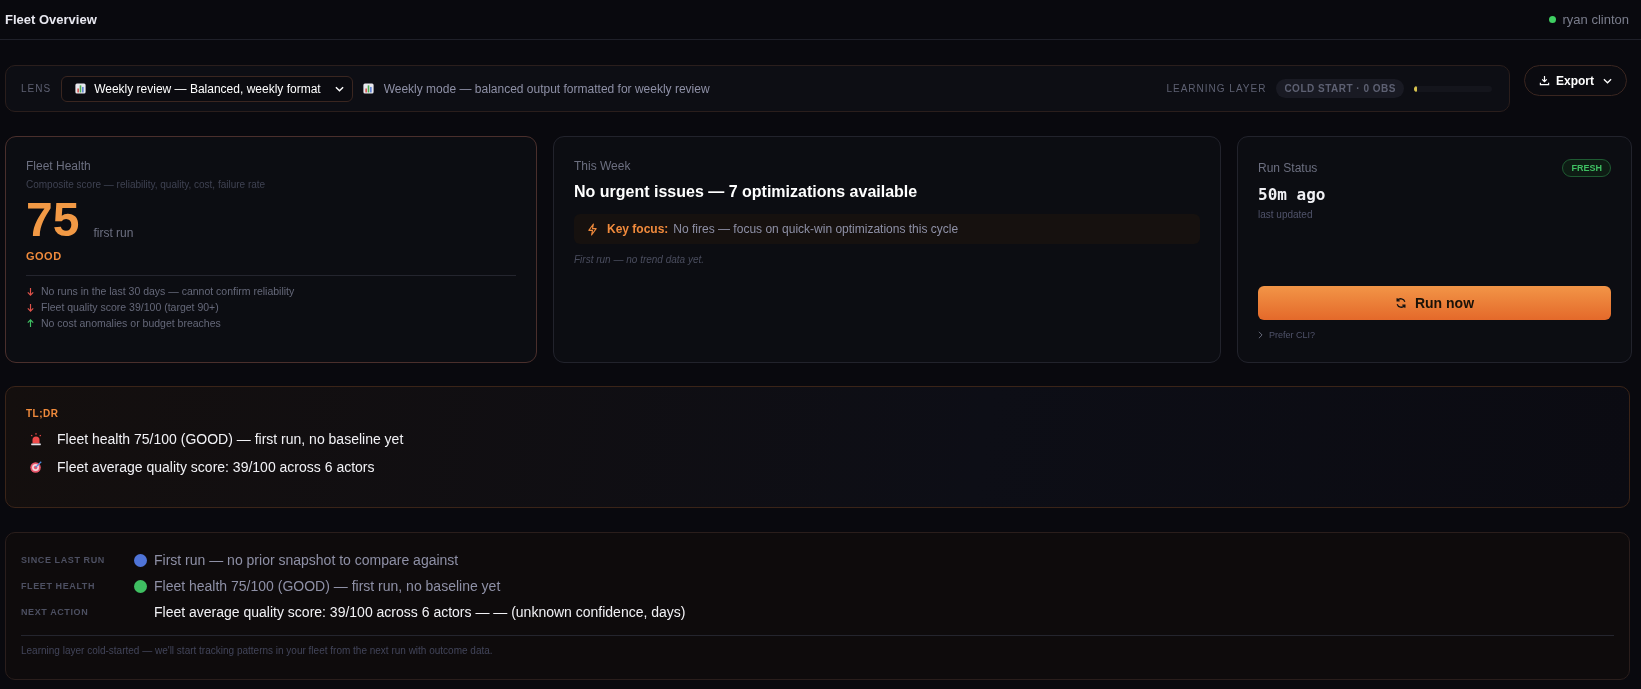  What do you see at coordinates (230, 439) in the screenshot?
I see `tldr-item-text: Fleet health 75/100 (GOOD) — first run, no baseline yet` at bounding box center [230, 439].